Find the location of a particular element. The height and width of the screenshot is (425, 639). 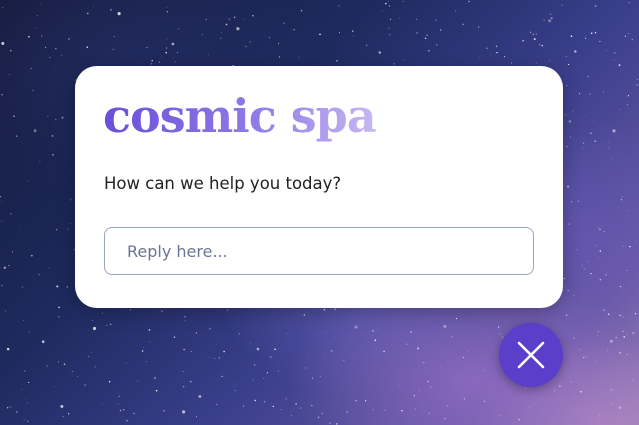

close-icon is located at coordinates (531, 355).